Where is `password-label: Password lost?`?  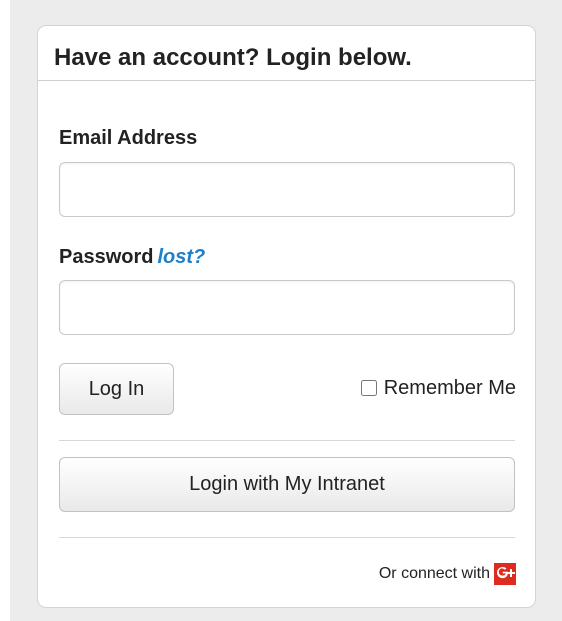 password-label: Password lost? is located at coordinates (132, 257).